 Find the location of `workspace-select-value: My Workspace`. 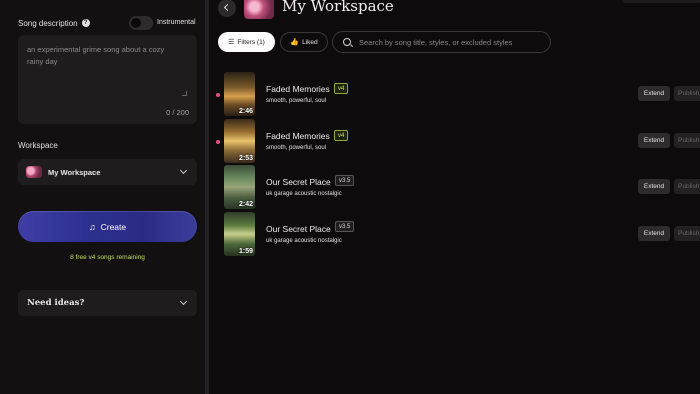

workspace-select-value: My Workspace is located at coordinates (74, 172).